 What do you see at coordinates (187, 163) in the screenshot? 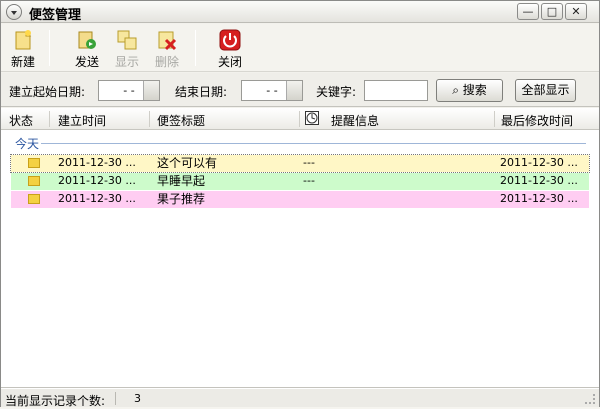
I see `title-cell: 这个可以有` at bounding box center [187, 163].